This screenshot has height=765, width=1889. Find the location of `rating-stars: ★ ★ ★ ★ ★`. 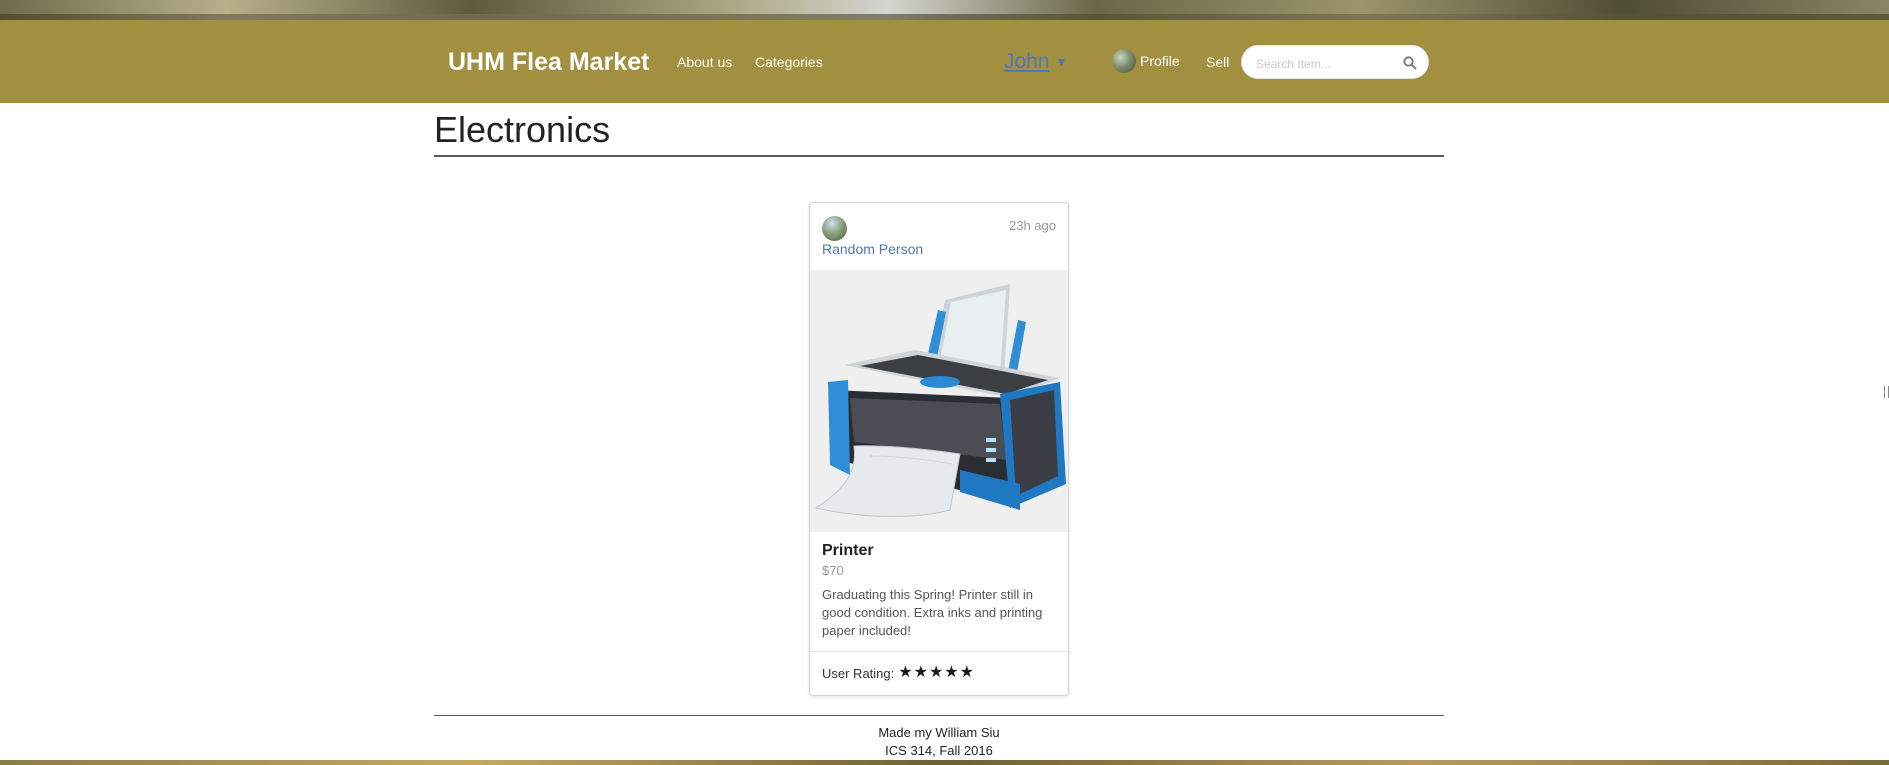

rating-stars: ★ ★ ★ ★ ★ is located at coordinates (936, 673).